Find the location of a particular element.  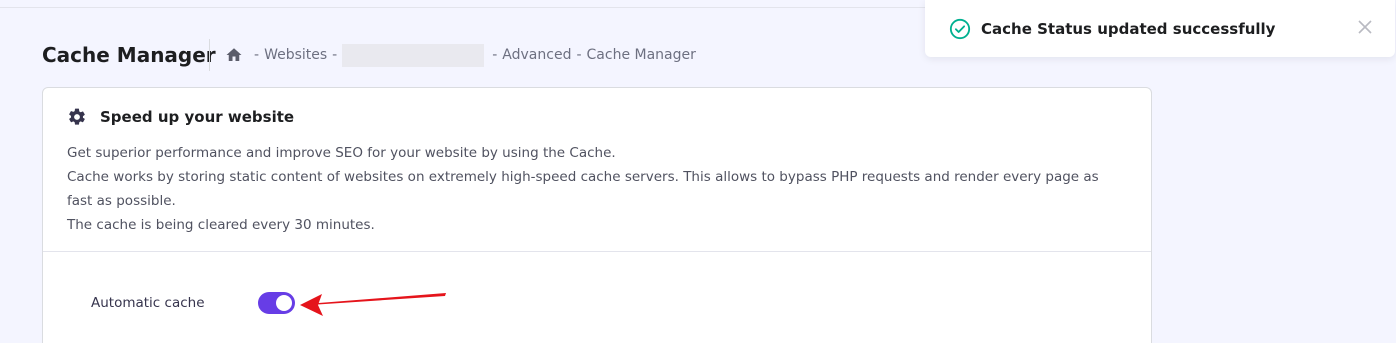

success-toast: Cache Status updated successfully is located at coordinates (1160, 28).